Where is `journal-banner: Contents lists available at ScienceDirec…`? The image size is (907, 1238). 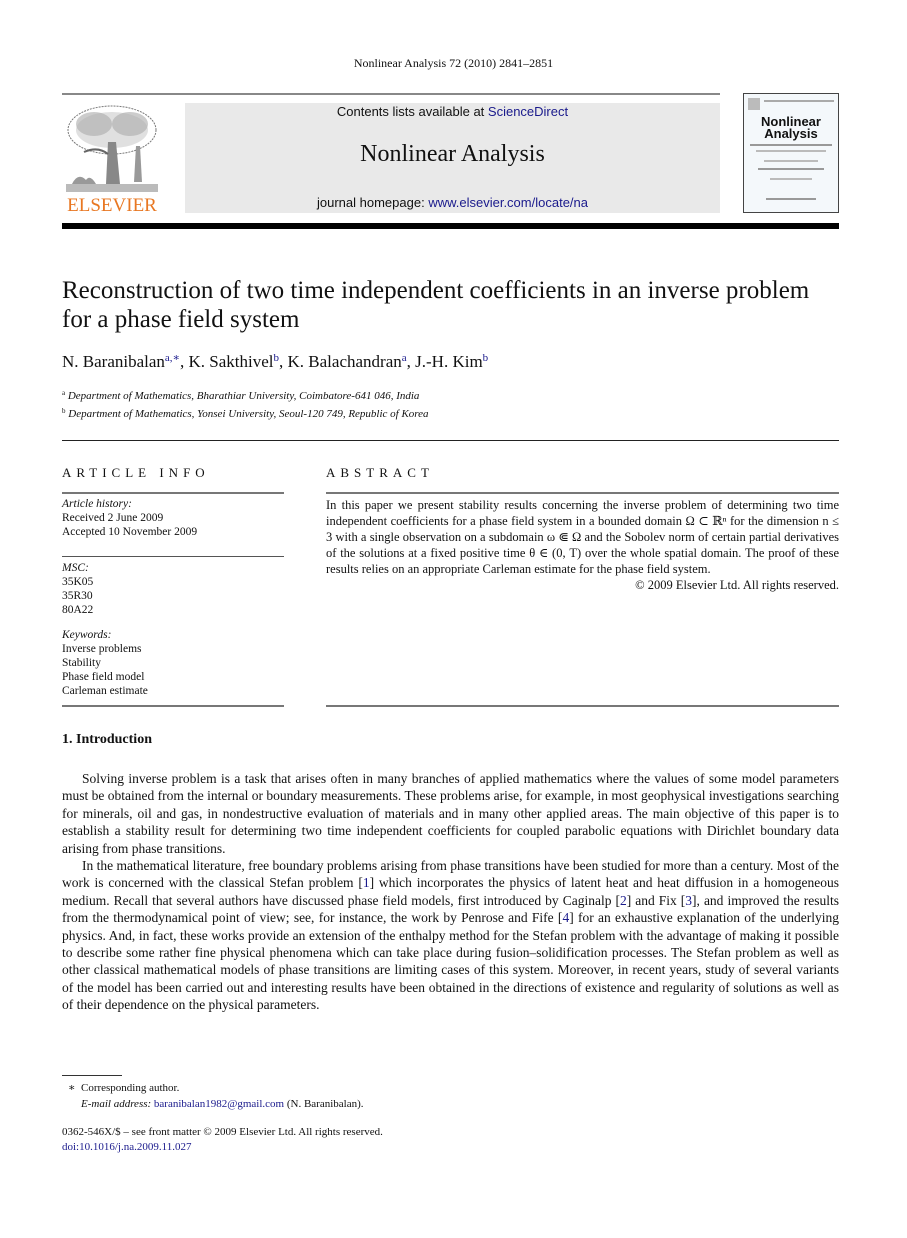
journal-banner: Contents lists available at ScienceDirec… is located at coordinates (452, 158).